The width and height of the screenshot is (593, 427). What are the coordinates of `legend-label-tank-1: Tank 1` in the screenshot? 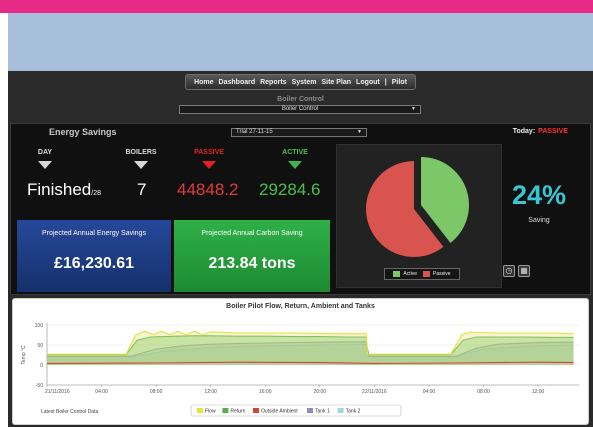 It's located at (322, 412).